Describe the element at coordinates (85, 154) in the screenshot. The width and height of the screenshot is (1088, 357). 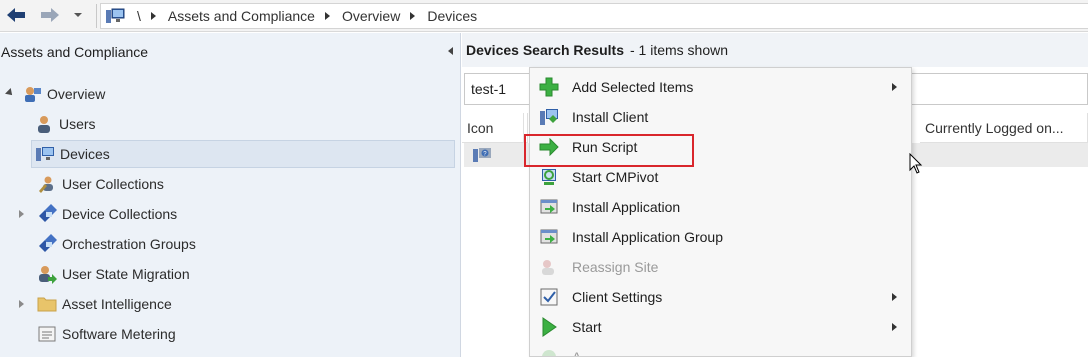
I see `tree-item-label: Devices` at that location.